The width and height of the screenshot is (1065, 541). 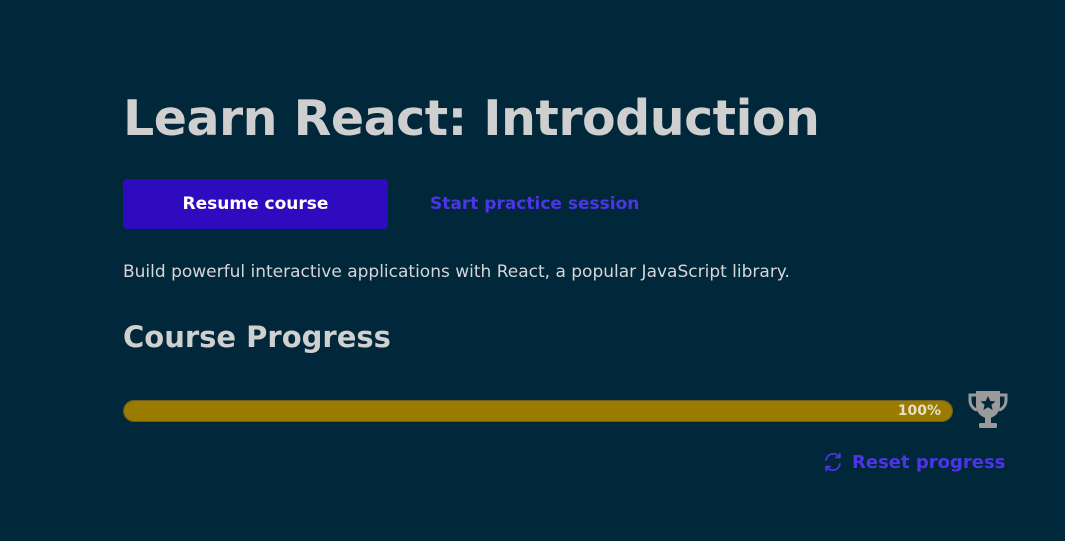 I want to click on reset-progress-button: Reset progress, so click(x=913, y=462).